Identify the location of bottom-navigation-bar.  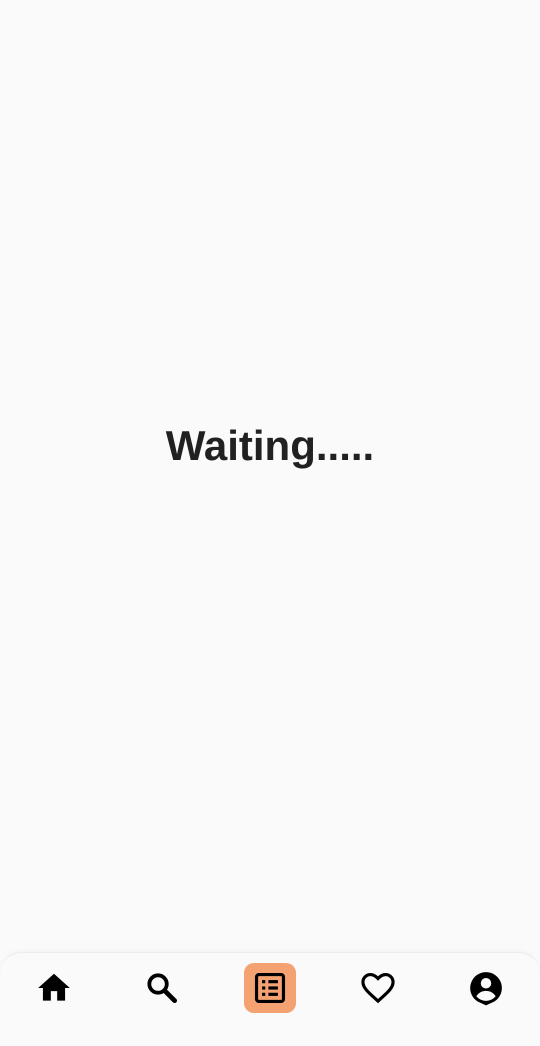
(270, 999).